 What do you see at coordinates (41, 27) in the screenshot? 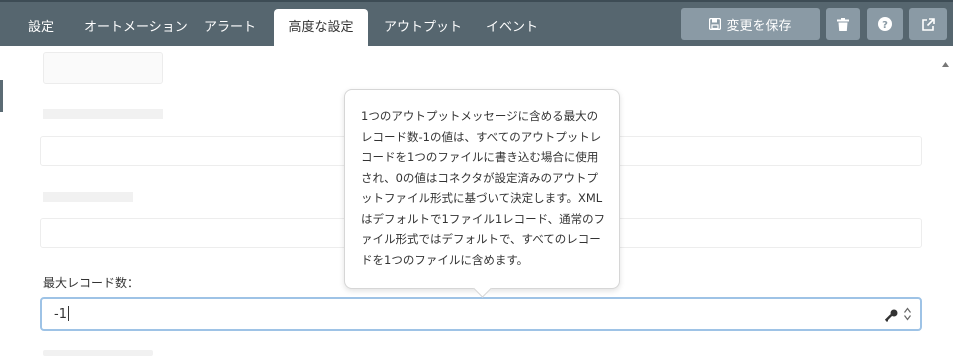
I see `tab-settings: 設定` at bounding box center [41, 27].